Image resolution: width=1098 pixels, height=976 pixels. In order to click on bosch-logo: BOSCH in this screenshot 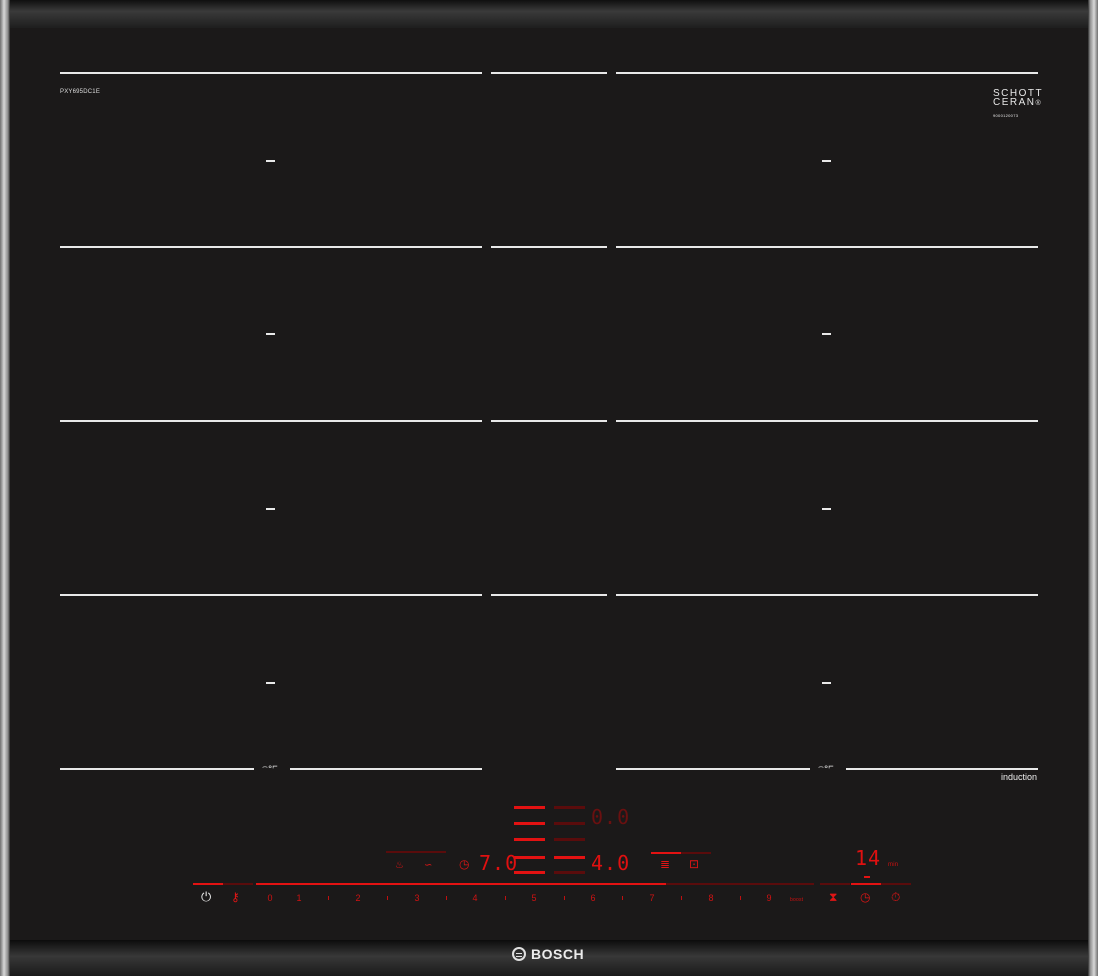, I will do `click(548, 954)`.